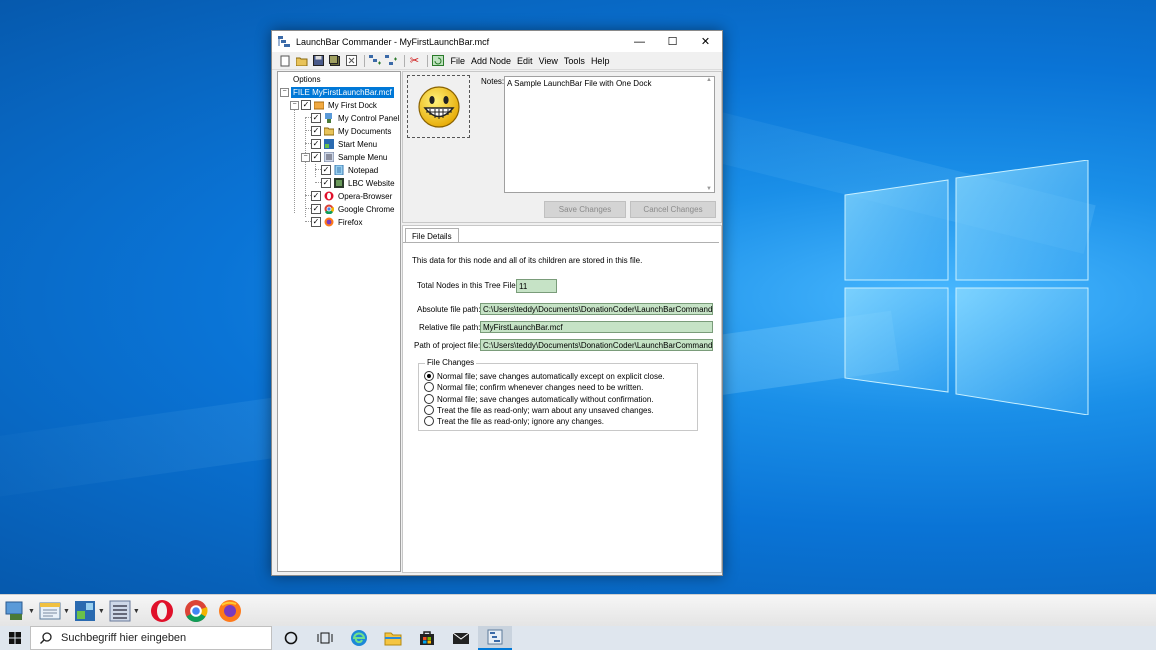 The width and height of the screenshot is (1156, 650). I want to click on menu-view: View, so click(548, 61).